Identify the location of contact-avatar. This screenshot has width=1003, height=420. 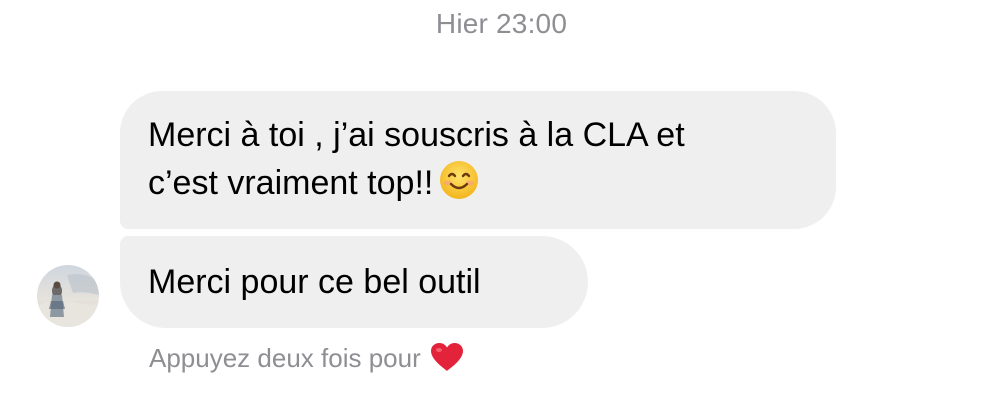
(68, 296).